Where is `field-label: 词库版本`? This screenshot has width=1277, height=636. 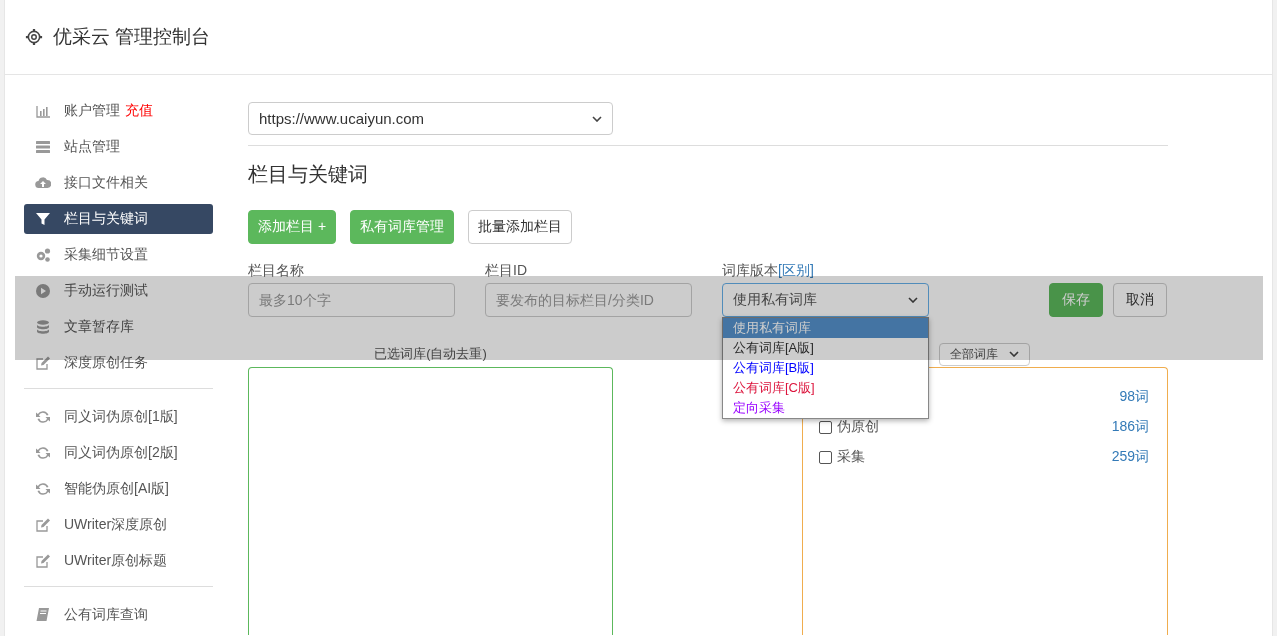
field-label: 词库版本 is located at coordinates (750, 270).